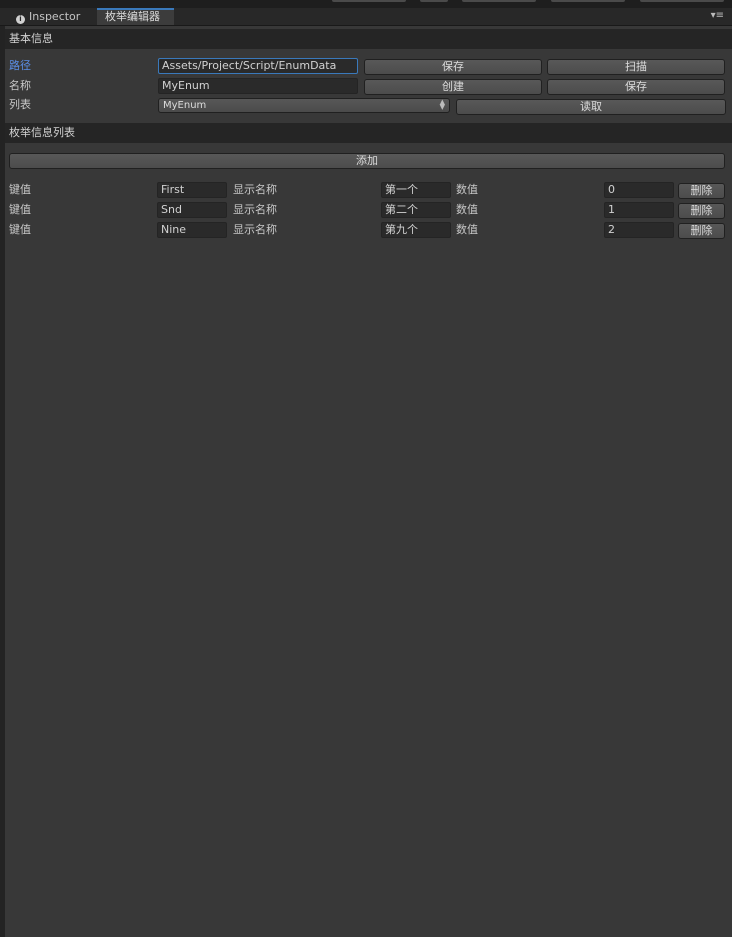 The height and width of the screenshot is (937, 732). Describe the element at coordinates (258, 86) in the screenshot. I see `name-input: MyEnum` at that location.